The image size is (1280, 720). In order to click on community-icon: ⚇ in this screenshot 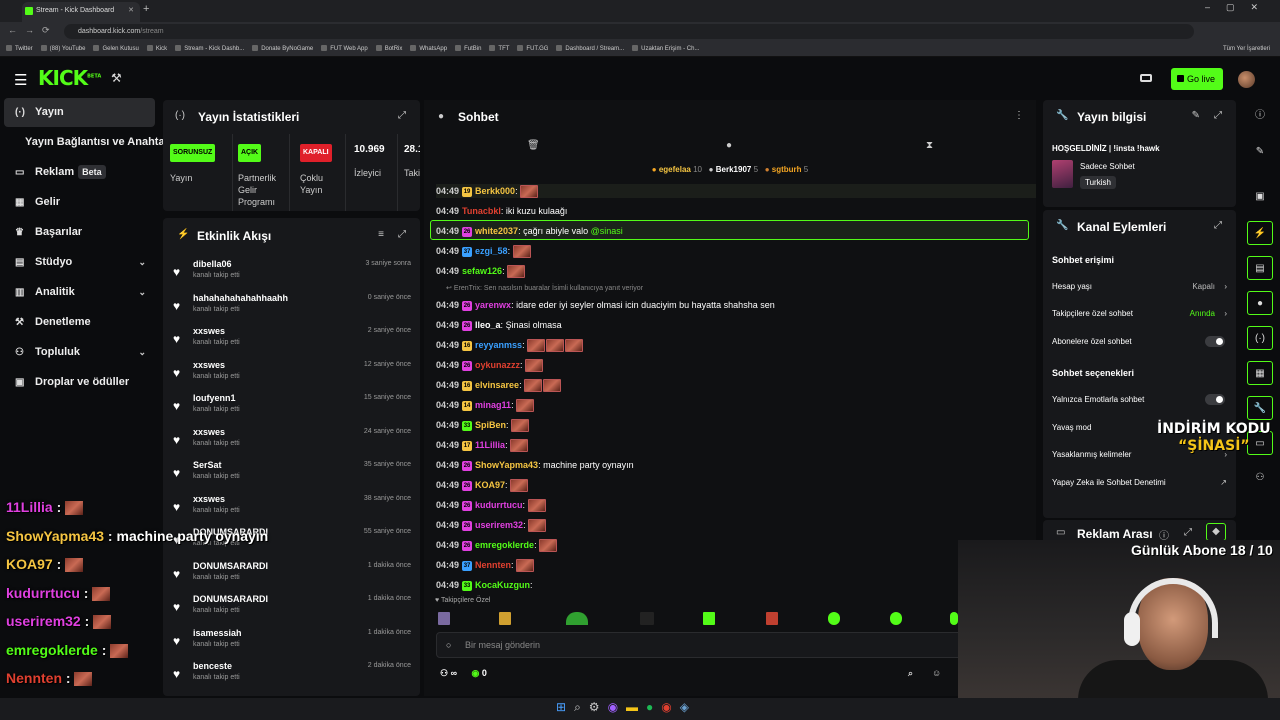, I will do `click(1260, 478)`.